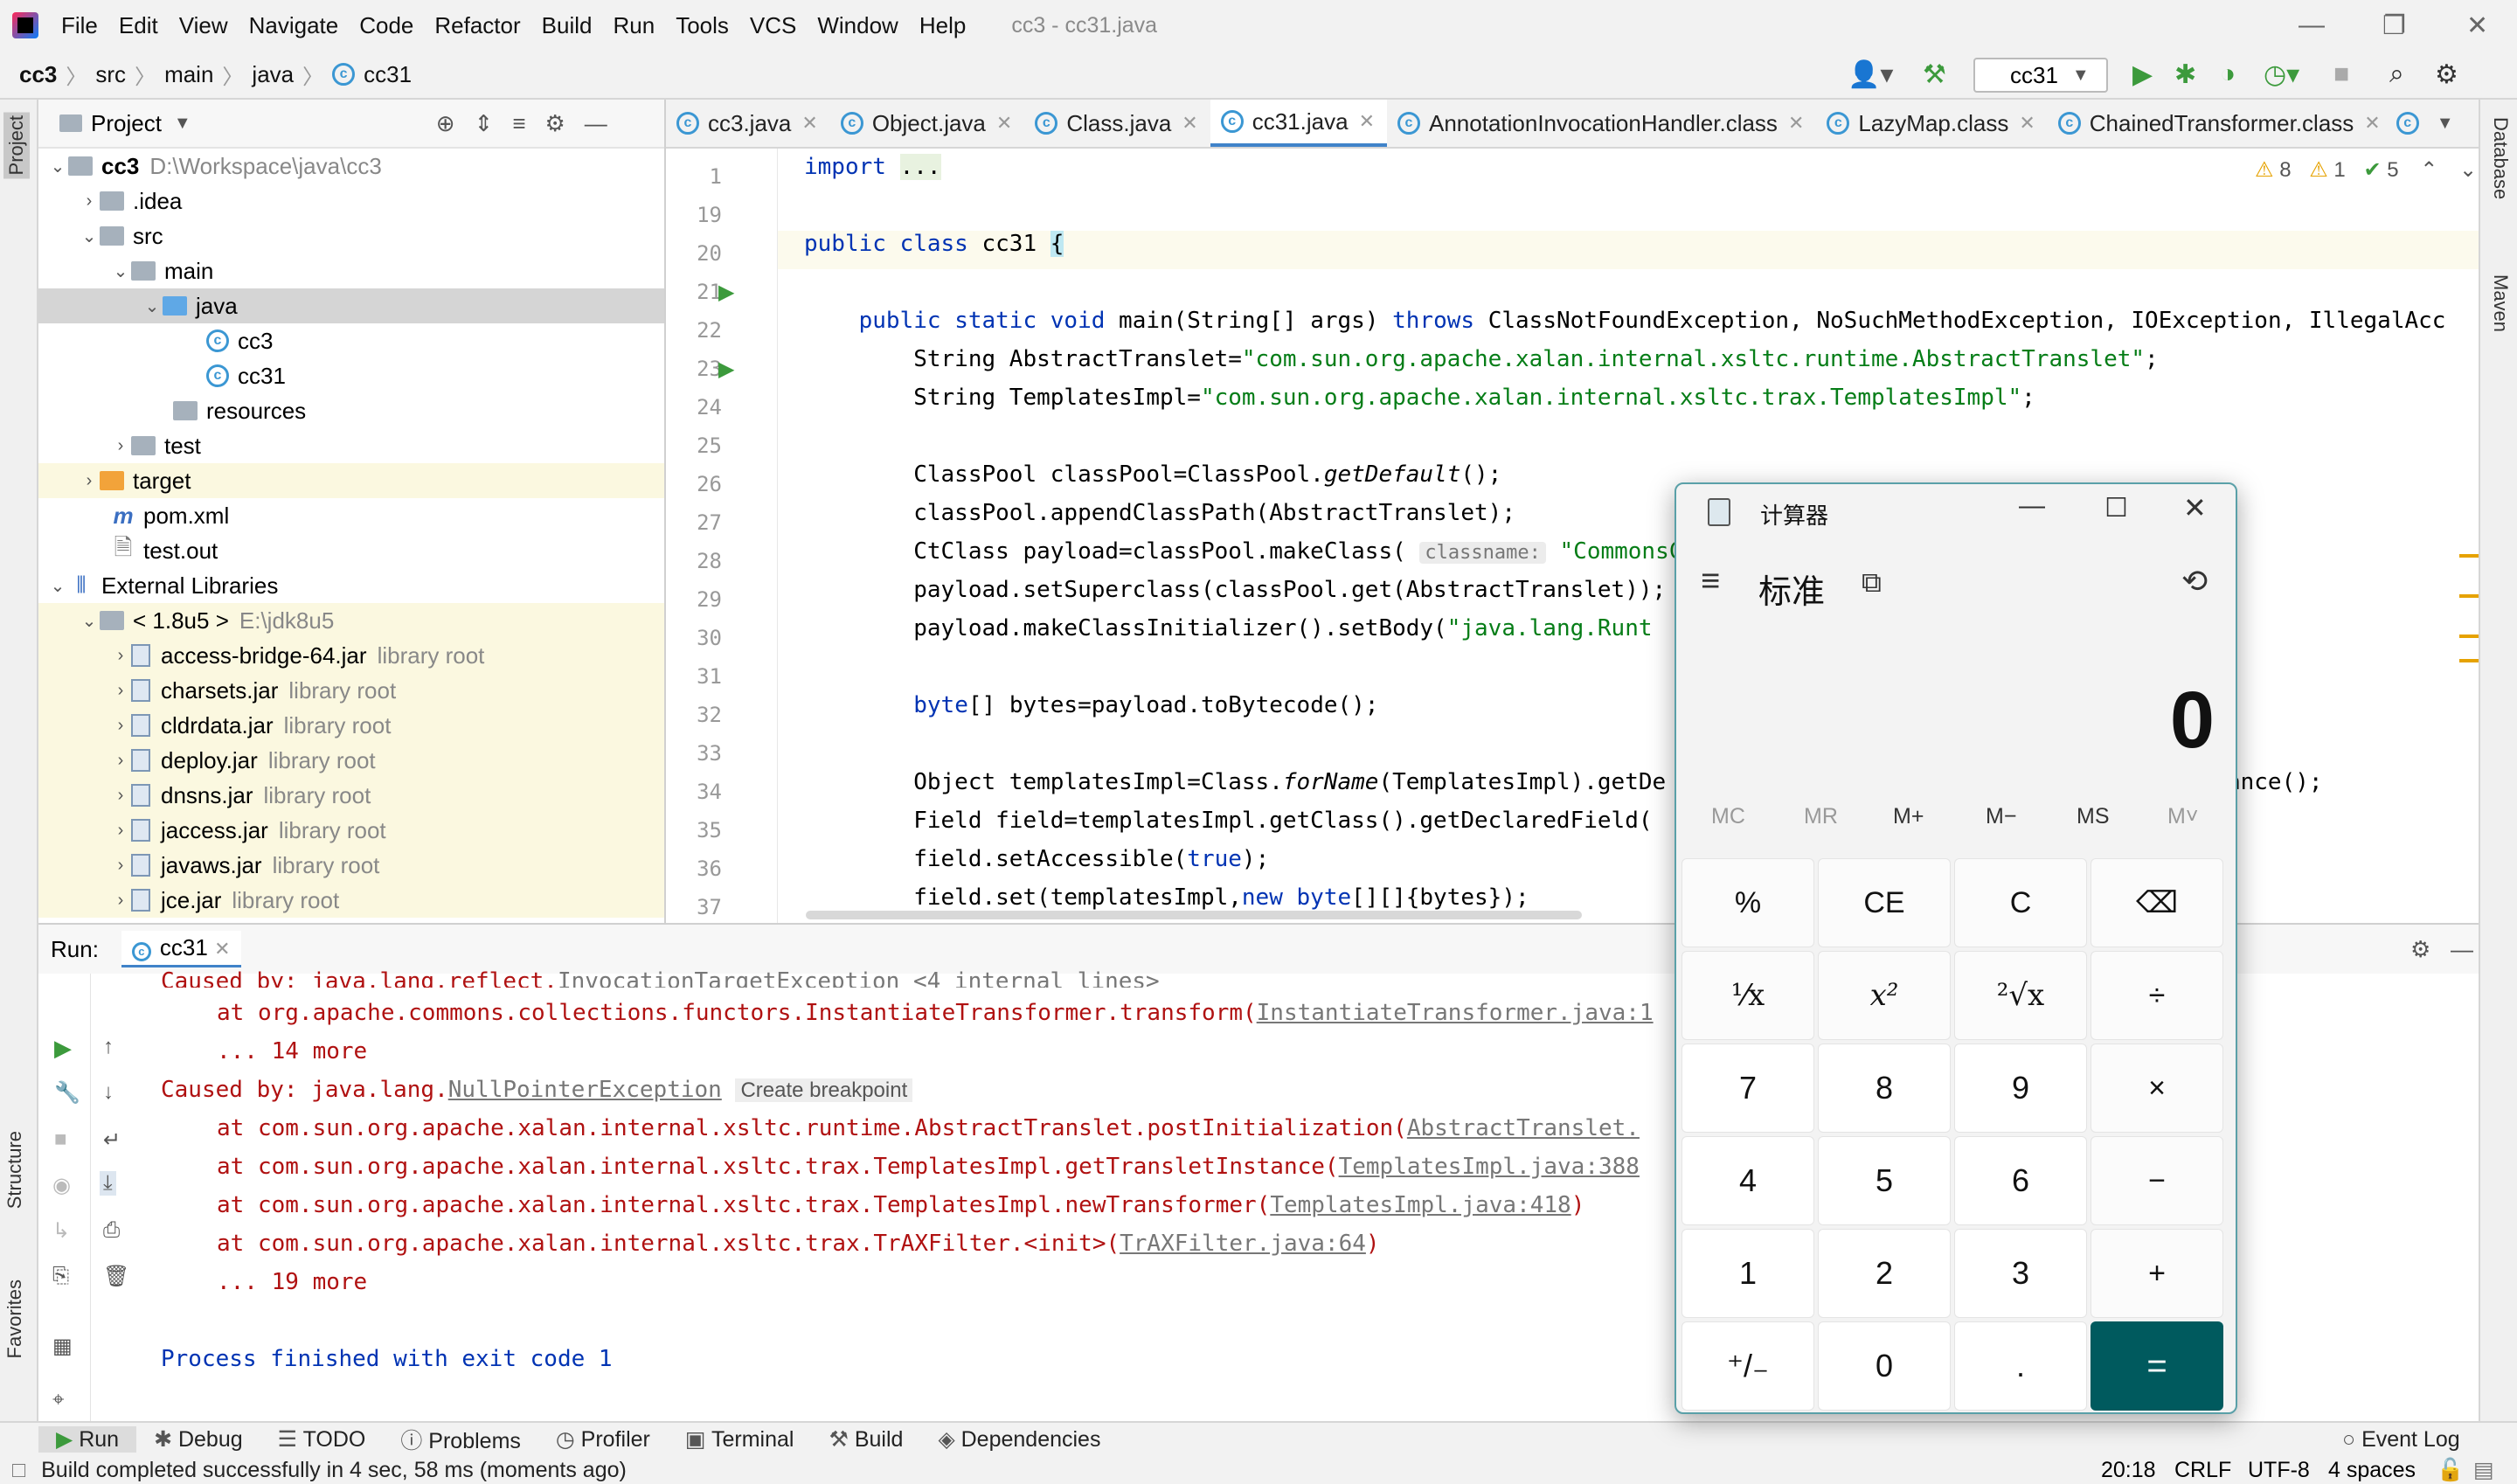 This screenshot has width=2517, height=1484. Describe the element at coordinates (1884, 1088) in the screenshot. I see `digit-8-button: 8` at that location.